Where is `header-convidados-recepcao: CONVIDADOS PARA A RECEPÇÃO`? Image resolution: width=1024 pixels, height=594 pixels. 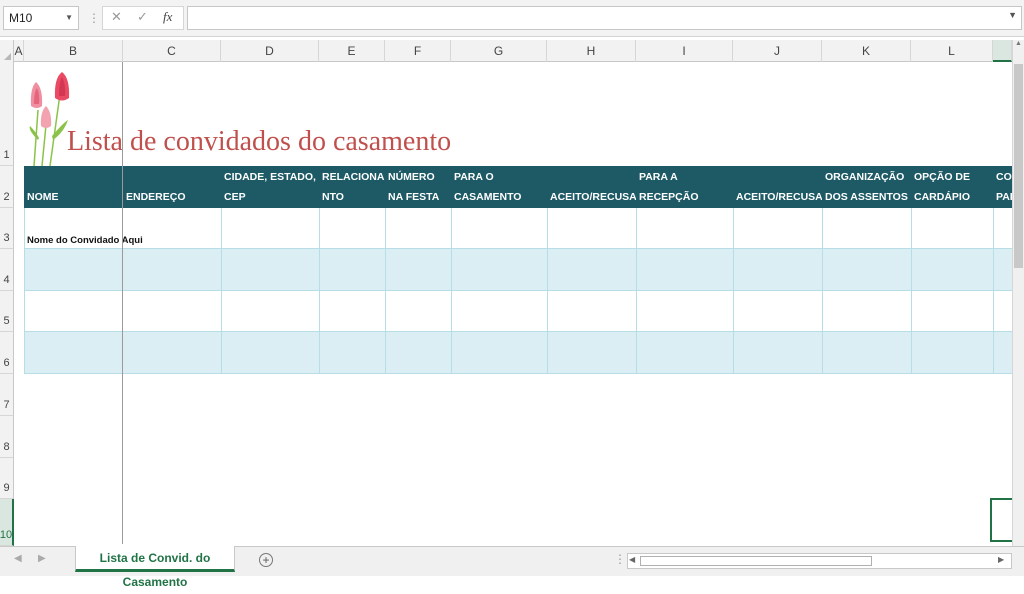
header-convidados-recepcao: CONVIDADOS PARA A RECEPÇÃO is located at coordinates (684, 187).